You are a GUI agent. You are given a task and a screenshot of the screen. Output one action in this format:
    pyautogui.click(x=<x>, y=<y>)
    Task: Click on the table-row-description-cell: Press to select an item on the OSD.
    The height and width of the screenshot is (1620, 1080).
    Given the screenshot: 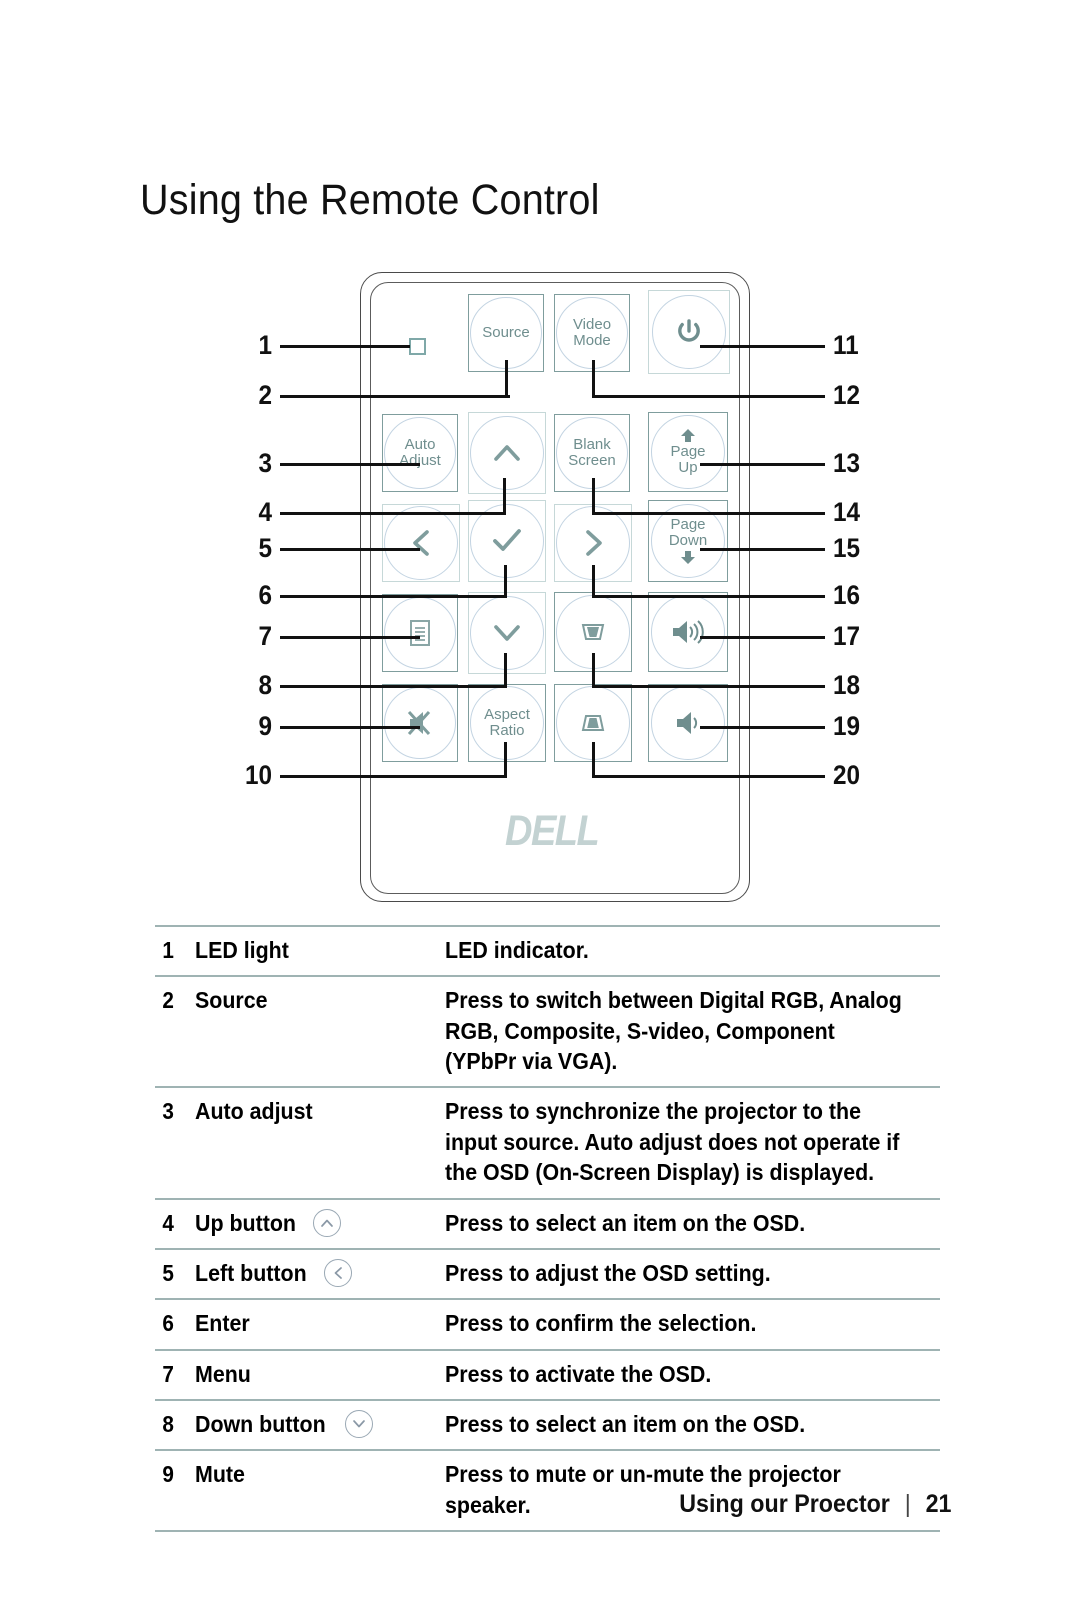 What is the action you would take?
    pyautogui.click(x=692, y=1424)
    